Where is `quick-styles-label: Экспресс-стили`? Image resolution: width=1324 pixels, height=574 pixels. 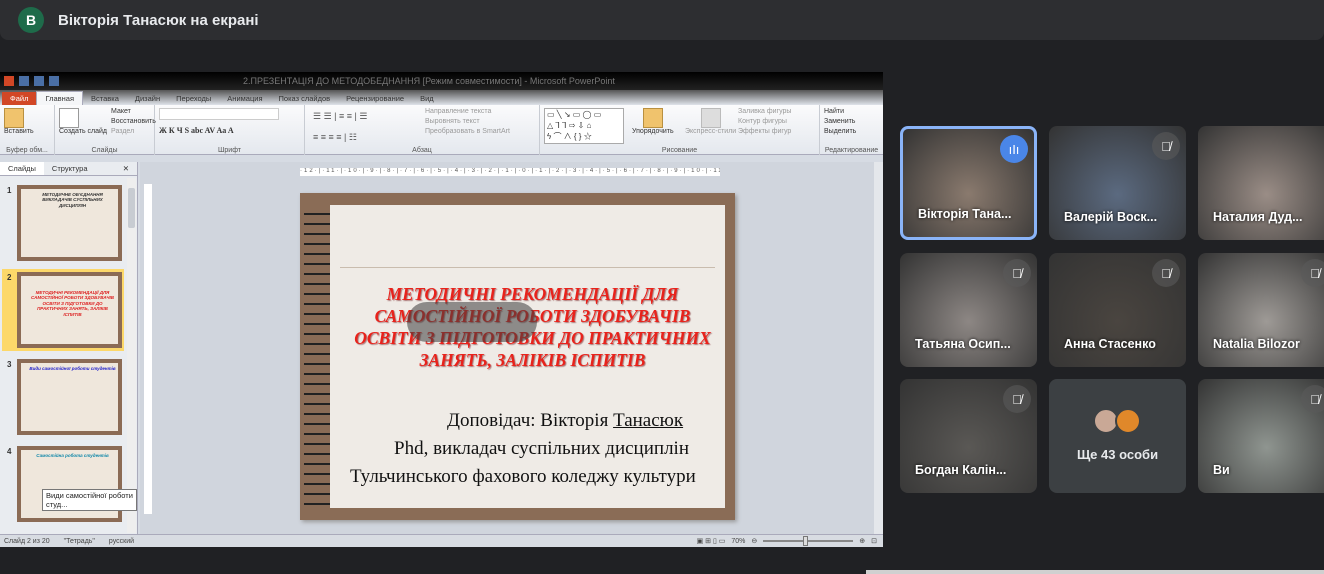
quick-styles-label: Экспресс-стили is located at coordinates (711, 131).